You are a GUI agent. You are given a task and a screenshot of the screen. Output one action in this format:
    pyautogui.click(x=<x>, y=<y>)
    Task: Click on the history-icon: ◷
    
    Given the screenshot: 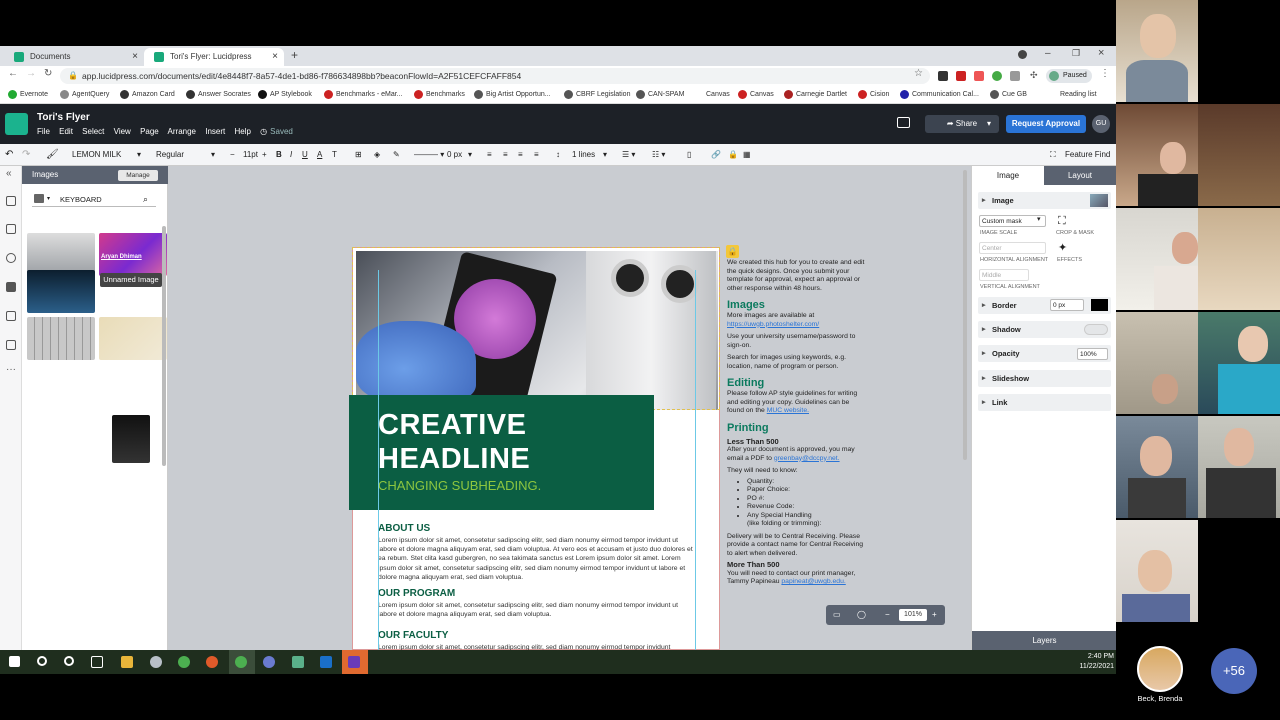 What is the action you would take?
    pyautogui.click(x=263, y=131)
    